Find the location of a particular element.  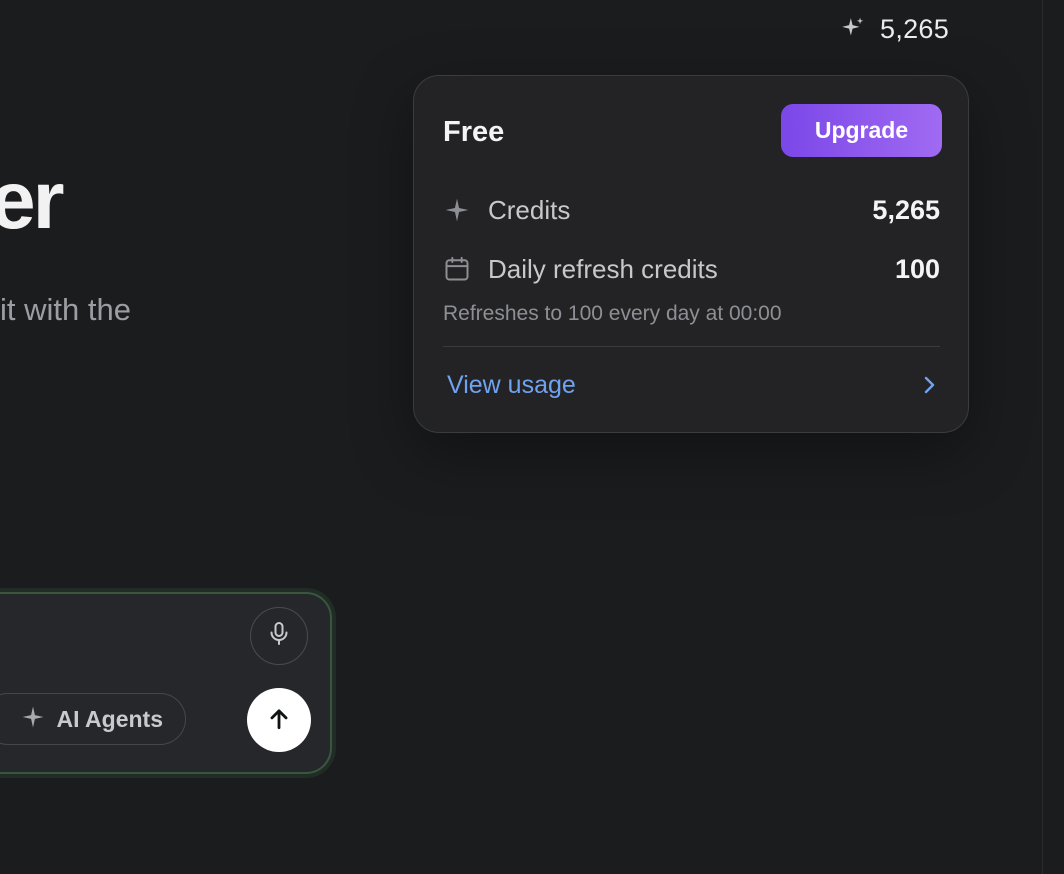

view-usage-link: View usage is located at coordinates (691, 385).